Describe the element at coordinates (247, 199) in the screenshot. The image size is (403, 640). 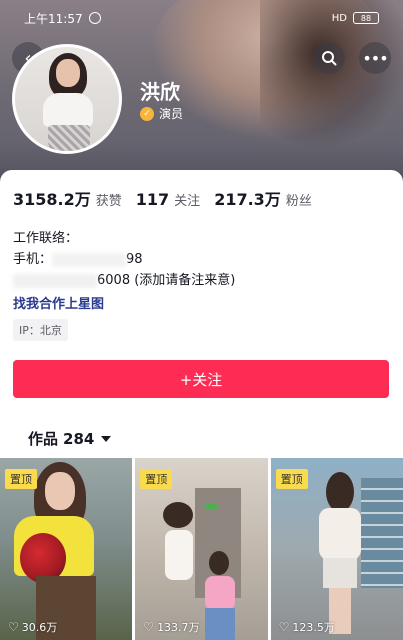
I see `stat-value: 217.3万` at that location.